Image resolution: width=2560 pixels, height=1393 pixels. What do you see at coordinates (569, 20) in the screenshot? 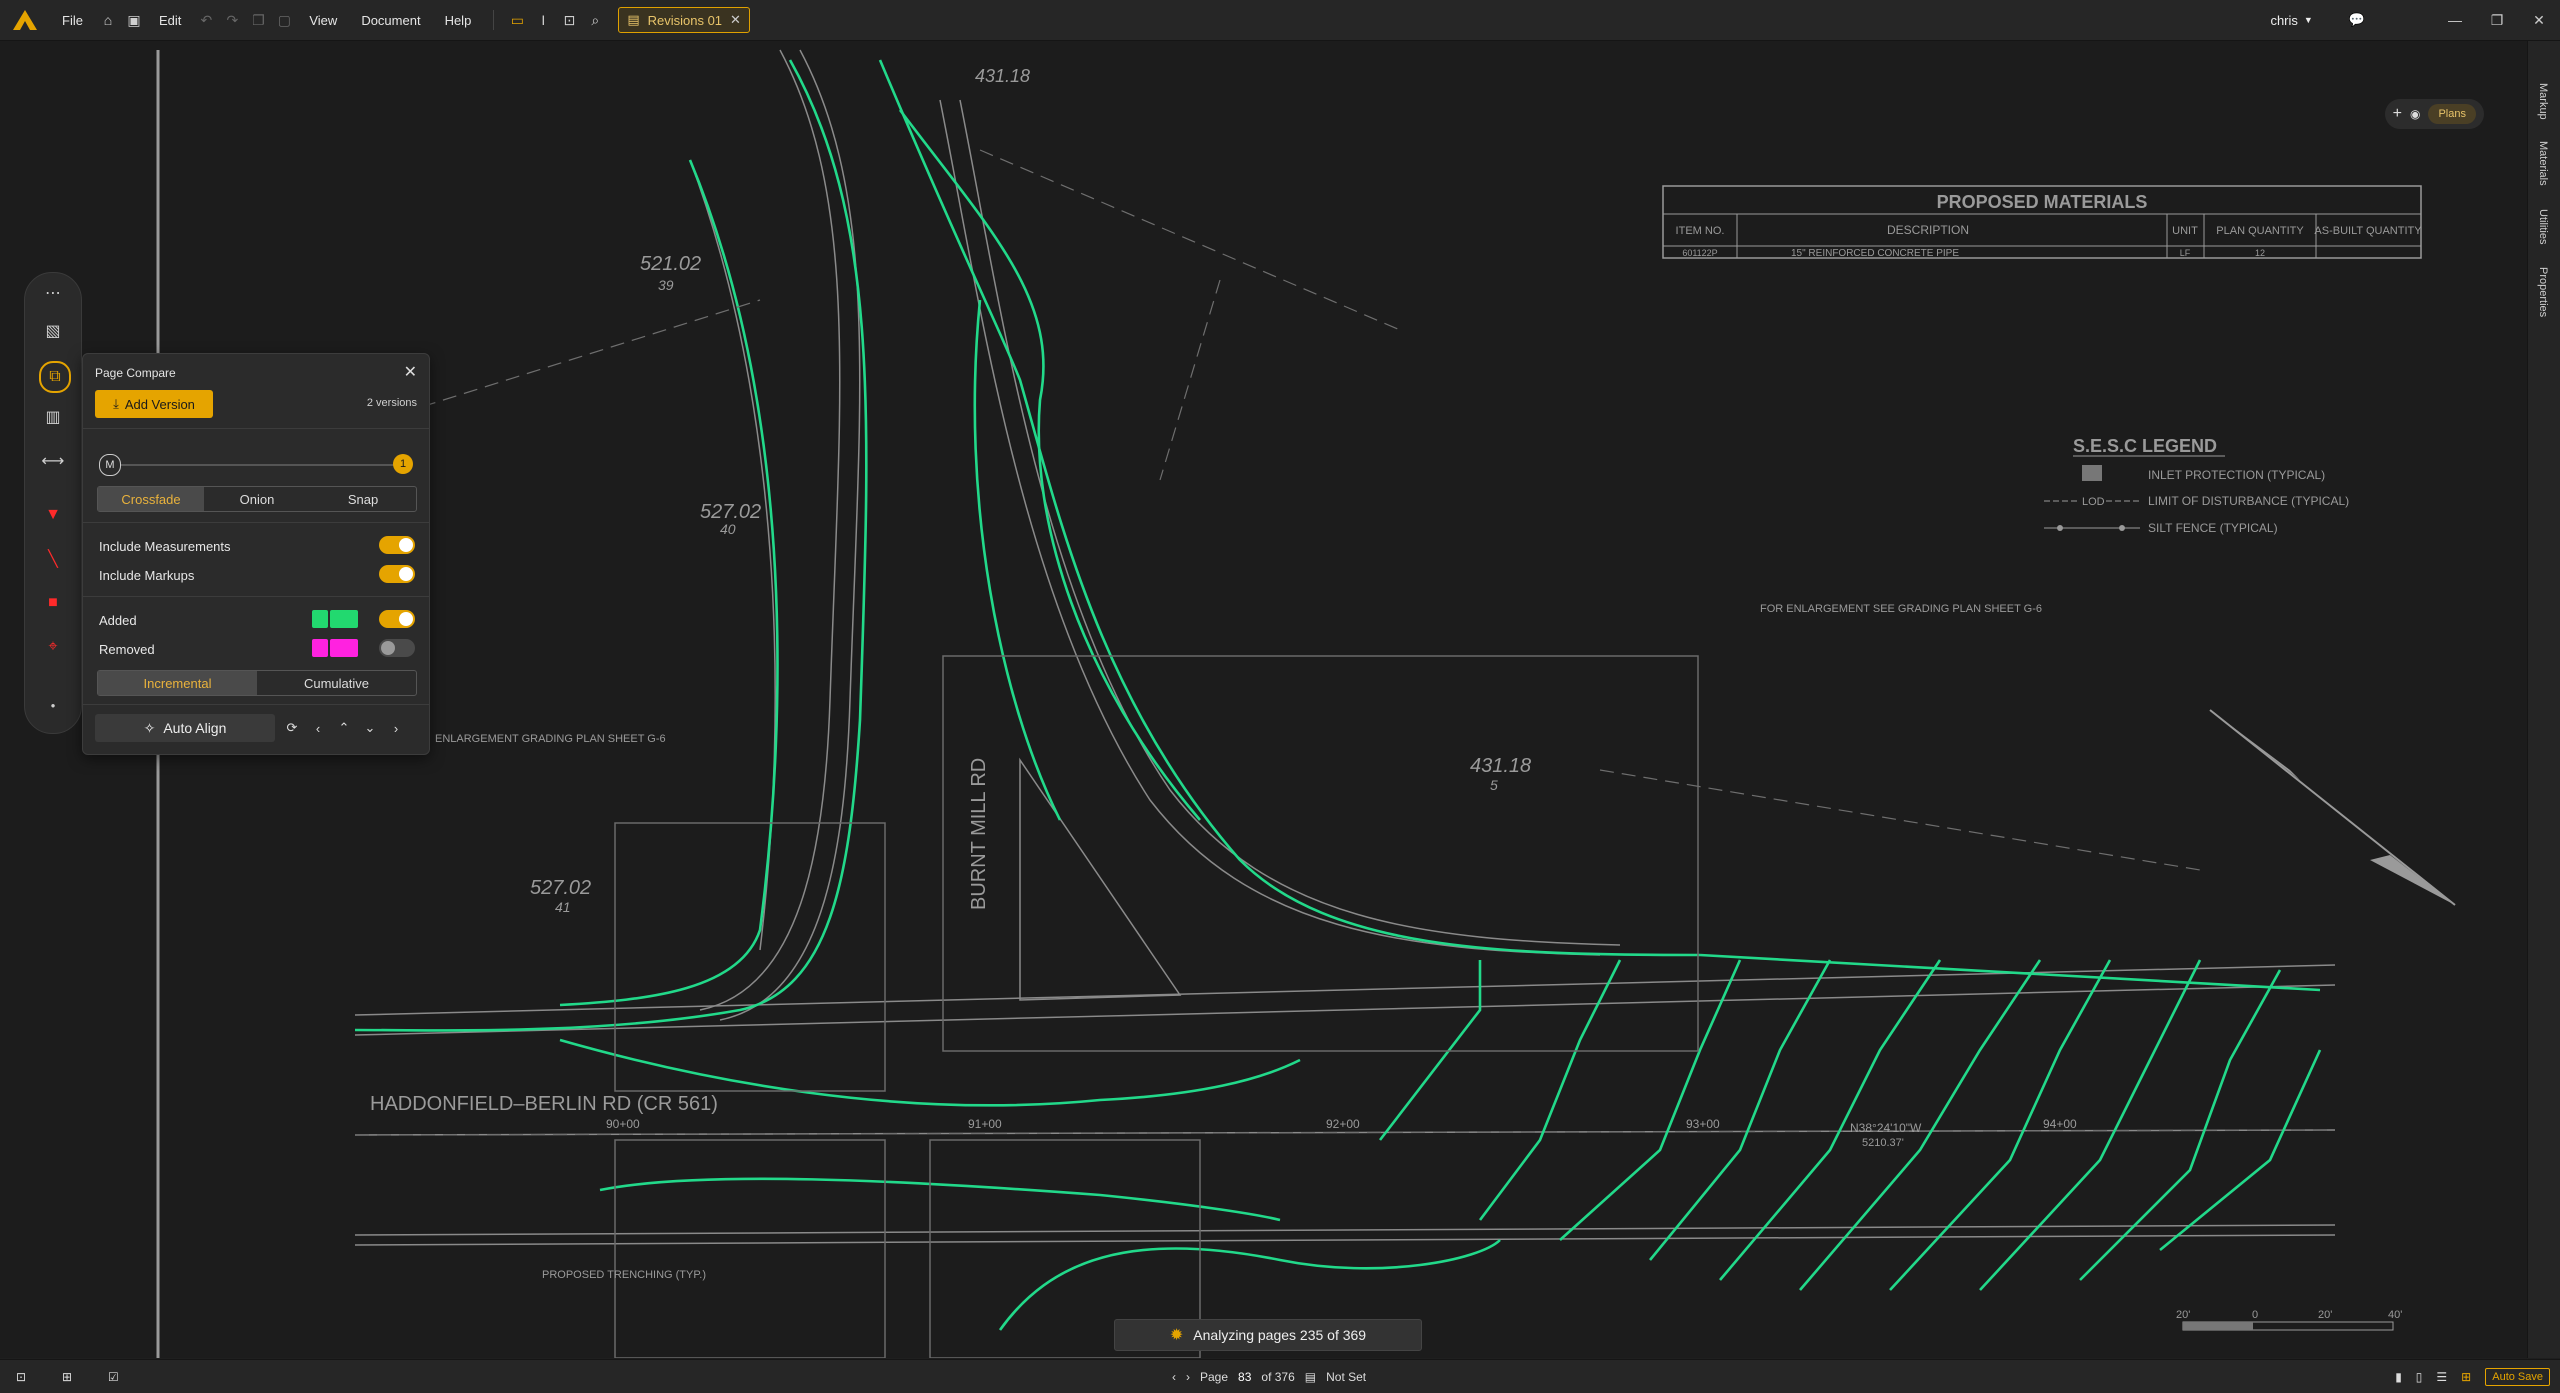
I see `snapshot-icon: ⊡` at bounding box center [569, 20].